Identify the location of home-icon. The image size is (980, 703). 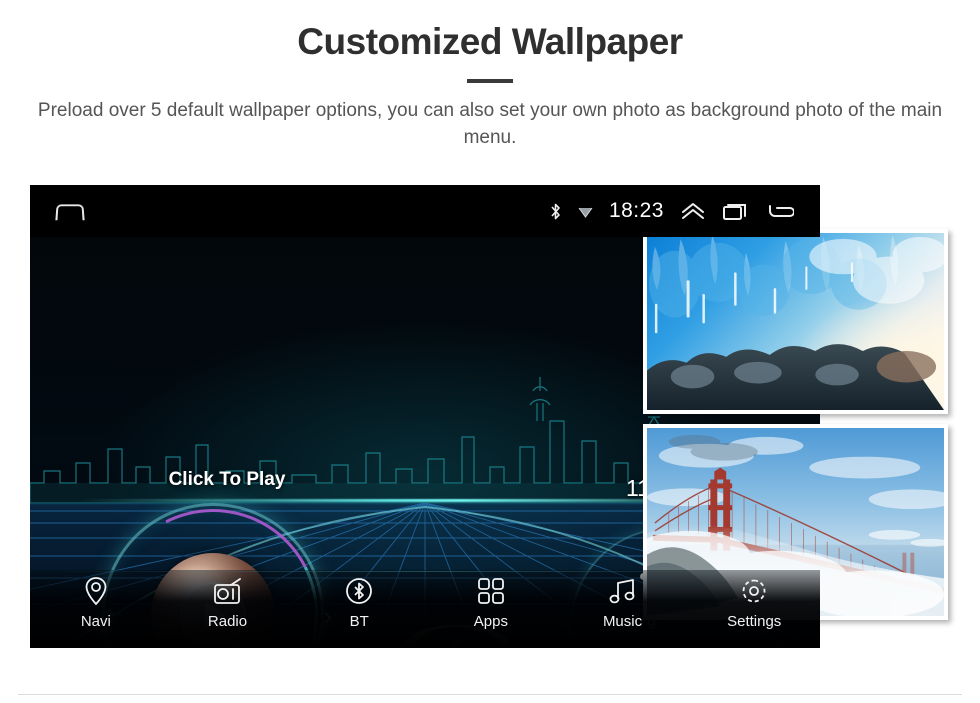
(69, 211).